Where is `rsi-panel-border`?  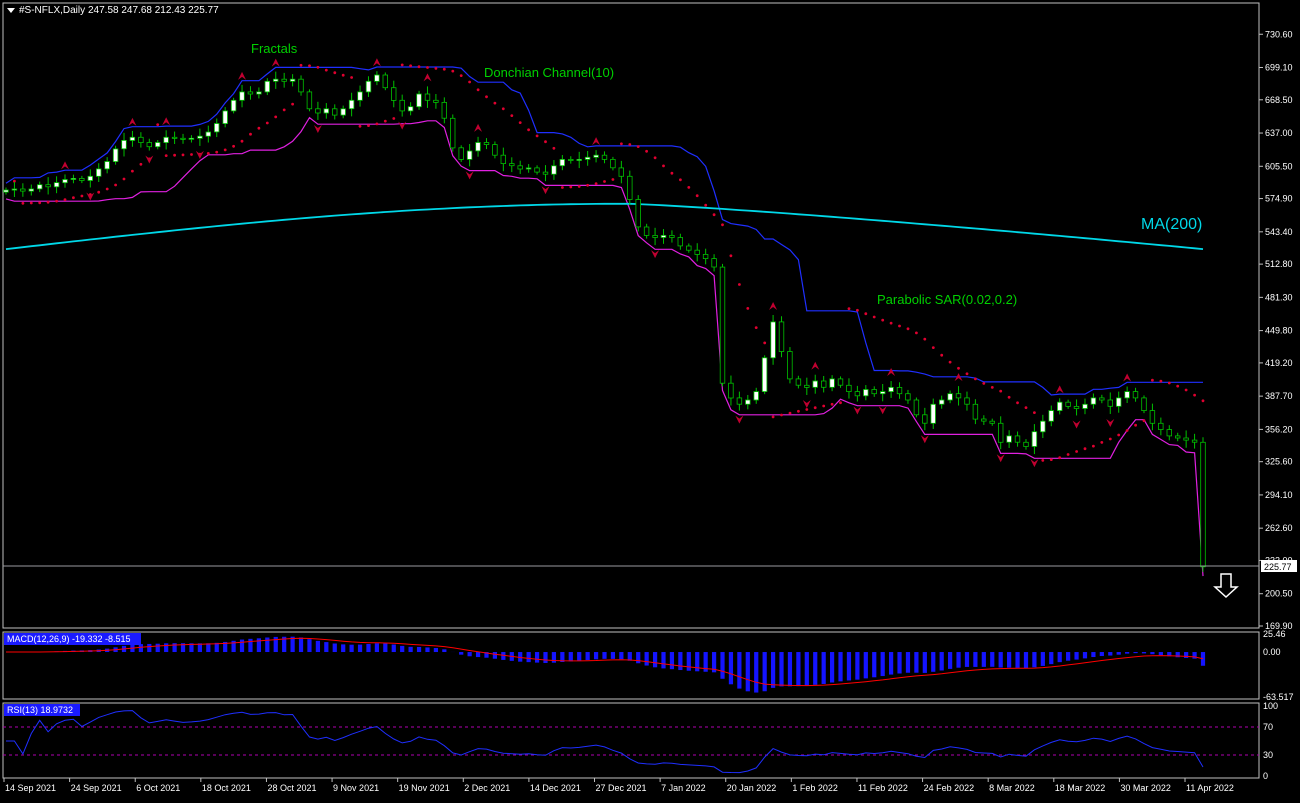
rsi-panel-border is located at coordinates (631, 740).